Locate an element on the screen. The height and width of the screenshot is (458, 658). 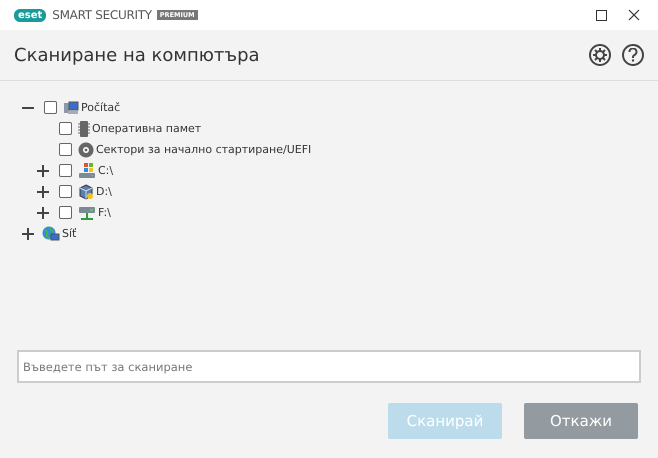
memory-chip-icon is located at coordinates (84, 128).